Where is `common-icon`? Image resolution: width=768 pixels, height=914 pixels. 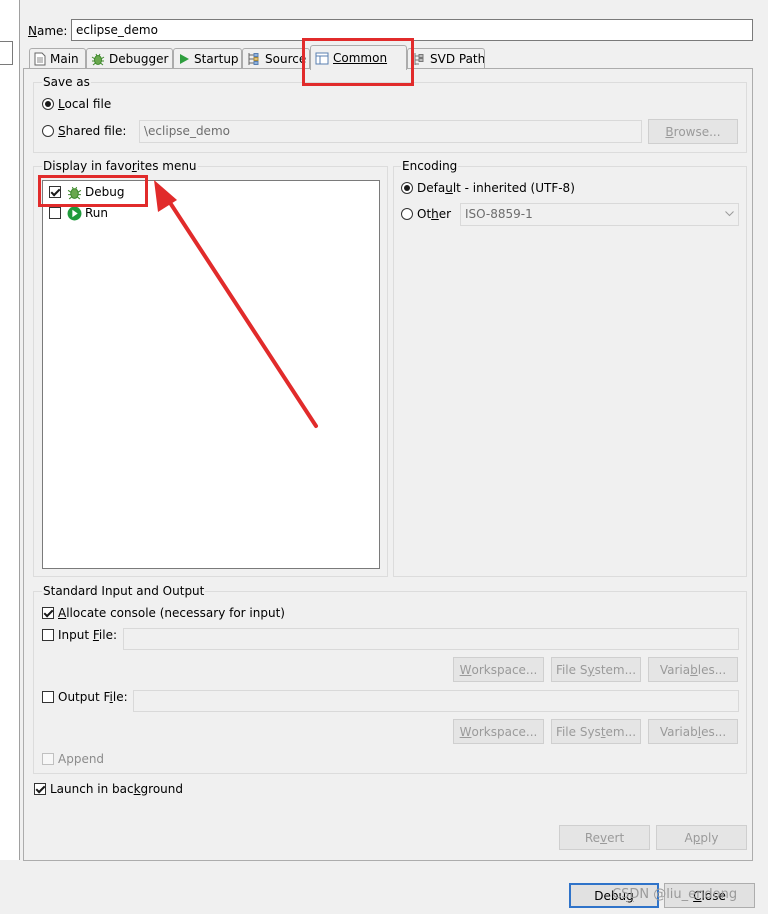 common-icon is located at coordinates (322, 58).